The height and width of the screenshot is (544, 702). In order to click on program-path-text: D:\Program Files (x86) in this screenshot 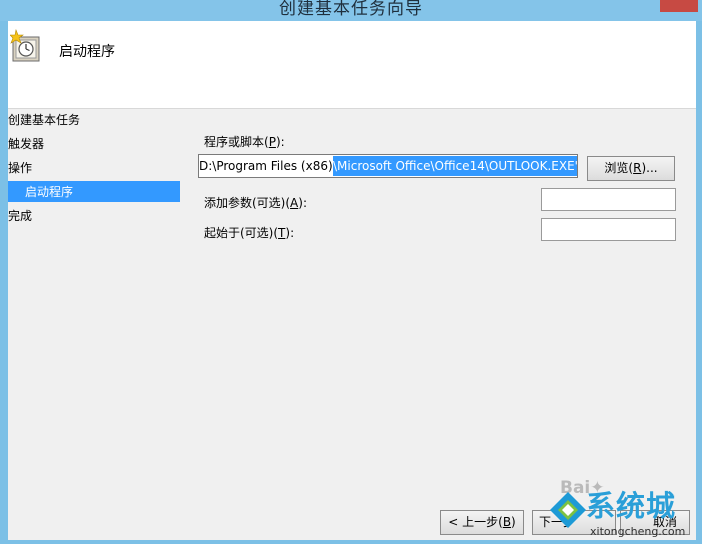, I will do `click(266, 166)`.